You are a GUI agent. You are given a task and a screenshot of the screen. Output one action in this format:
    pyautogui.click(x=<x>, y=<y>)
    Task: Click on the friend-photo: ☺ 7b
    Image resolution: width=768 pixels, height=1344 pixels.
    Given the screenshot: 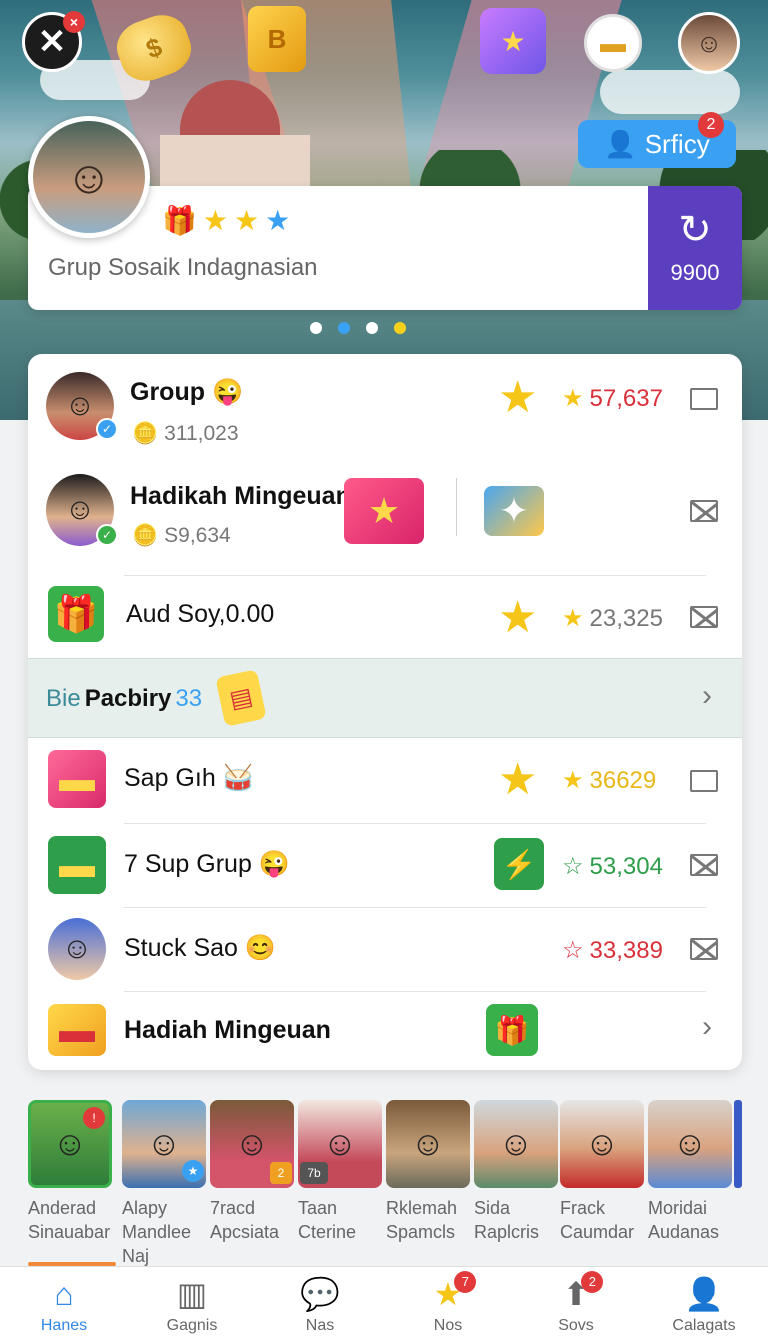 What is the action you would take?
    pyautogui.click(x=340, y=1144)
    